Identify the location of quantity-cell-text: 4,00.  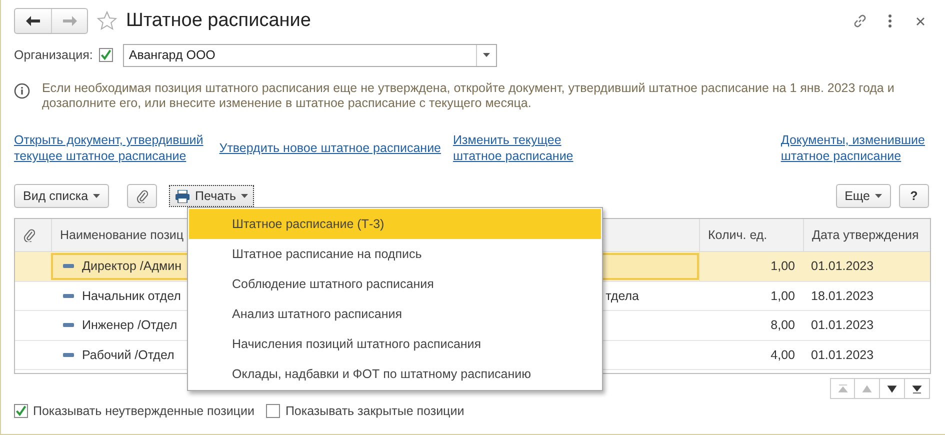
(783, 355).